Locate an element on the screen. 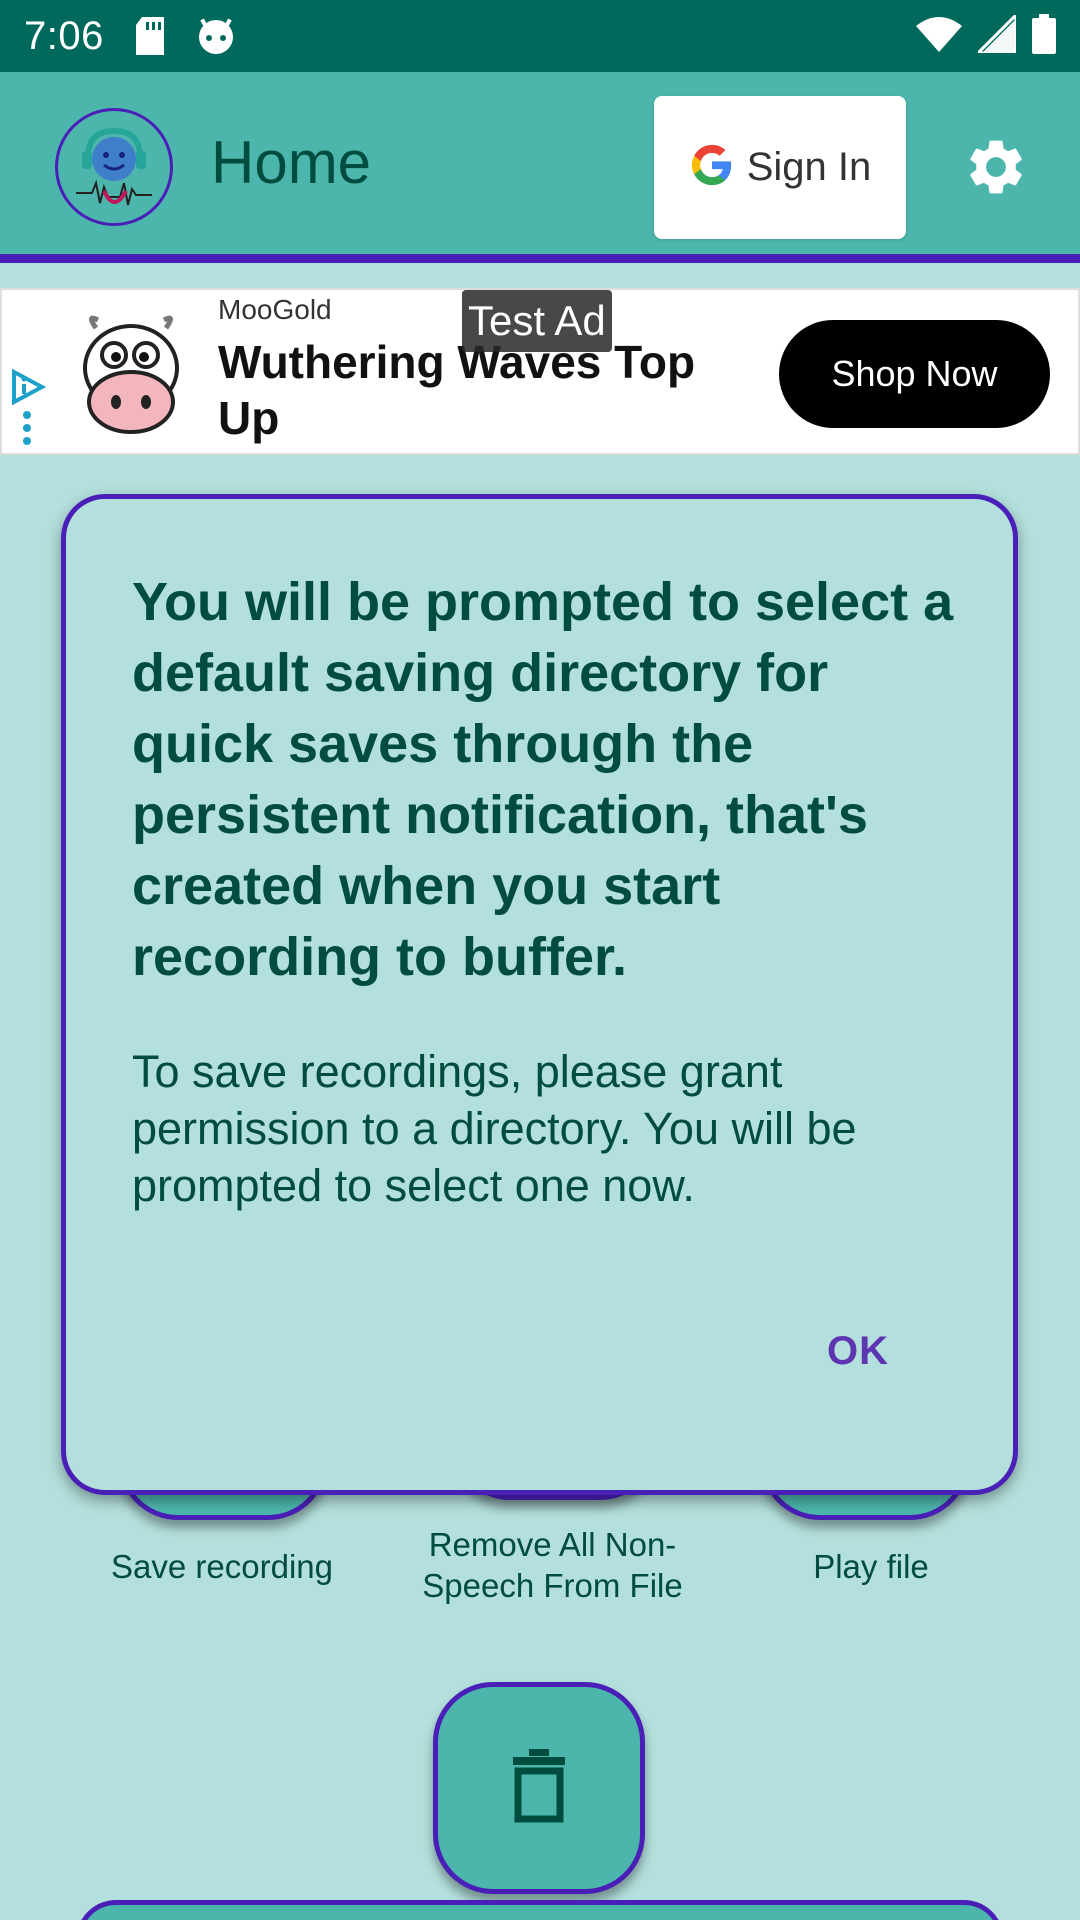  headphones-face-icon is located at coordinates (114, 166).